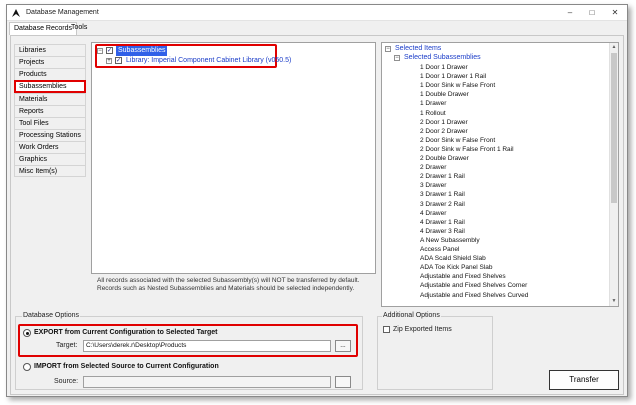  I want to click on selected-item: A New Subassembly, so click(450, 240).